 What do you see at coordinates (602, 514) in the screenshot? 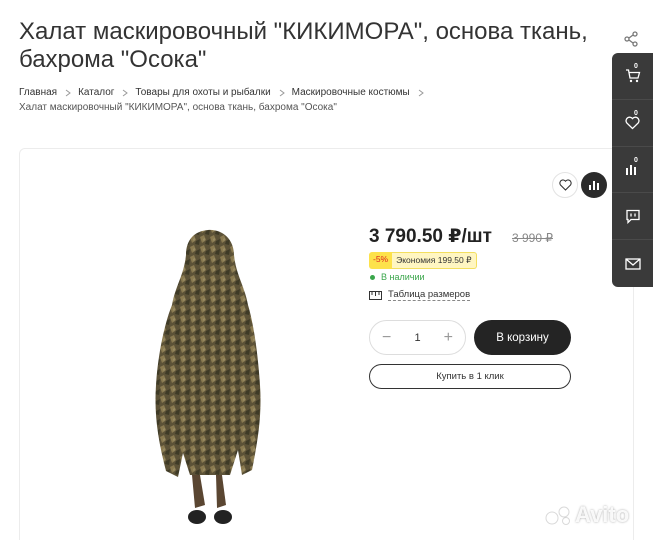
I see `watermark-text: Avito` at bounding box center [602, 514].